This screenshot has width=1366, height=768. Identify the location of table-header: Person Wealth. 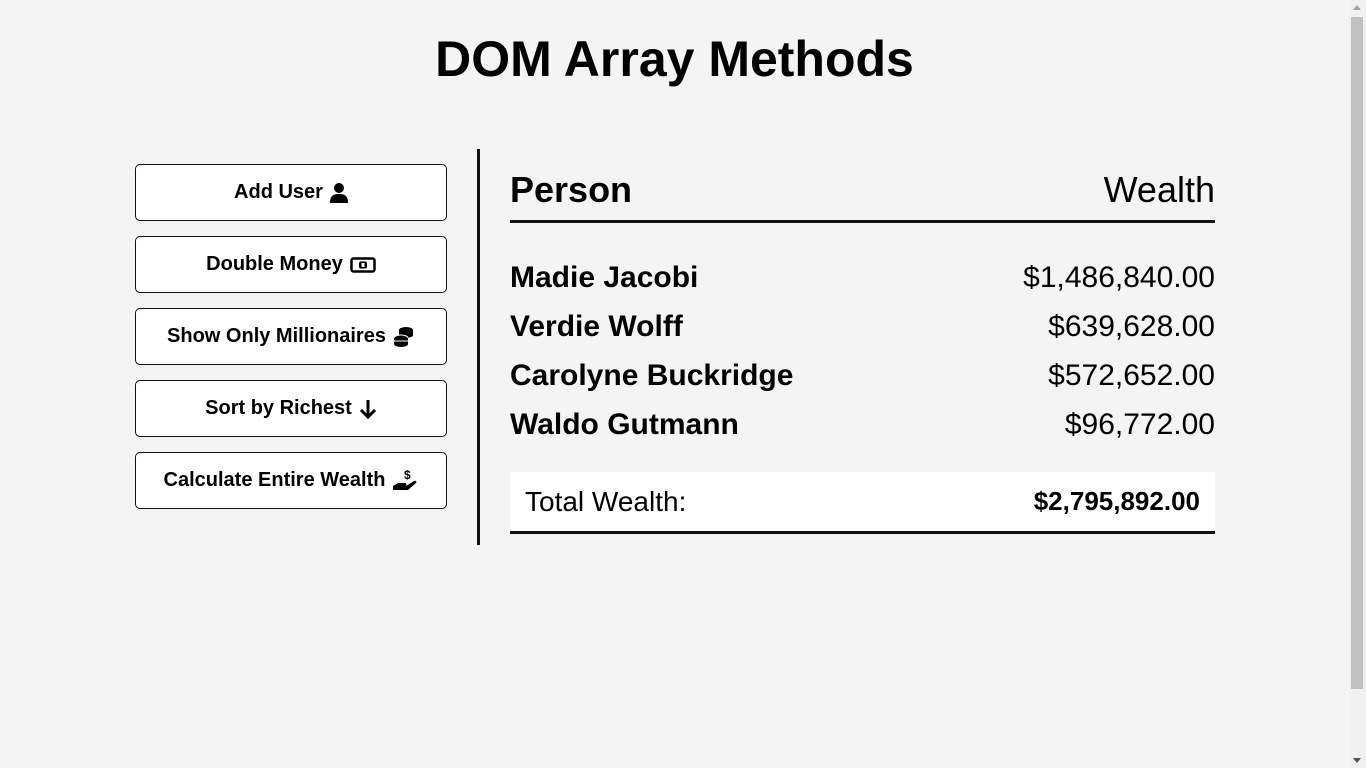
(862, 191).